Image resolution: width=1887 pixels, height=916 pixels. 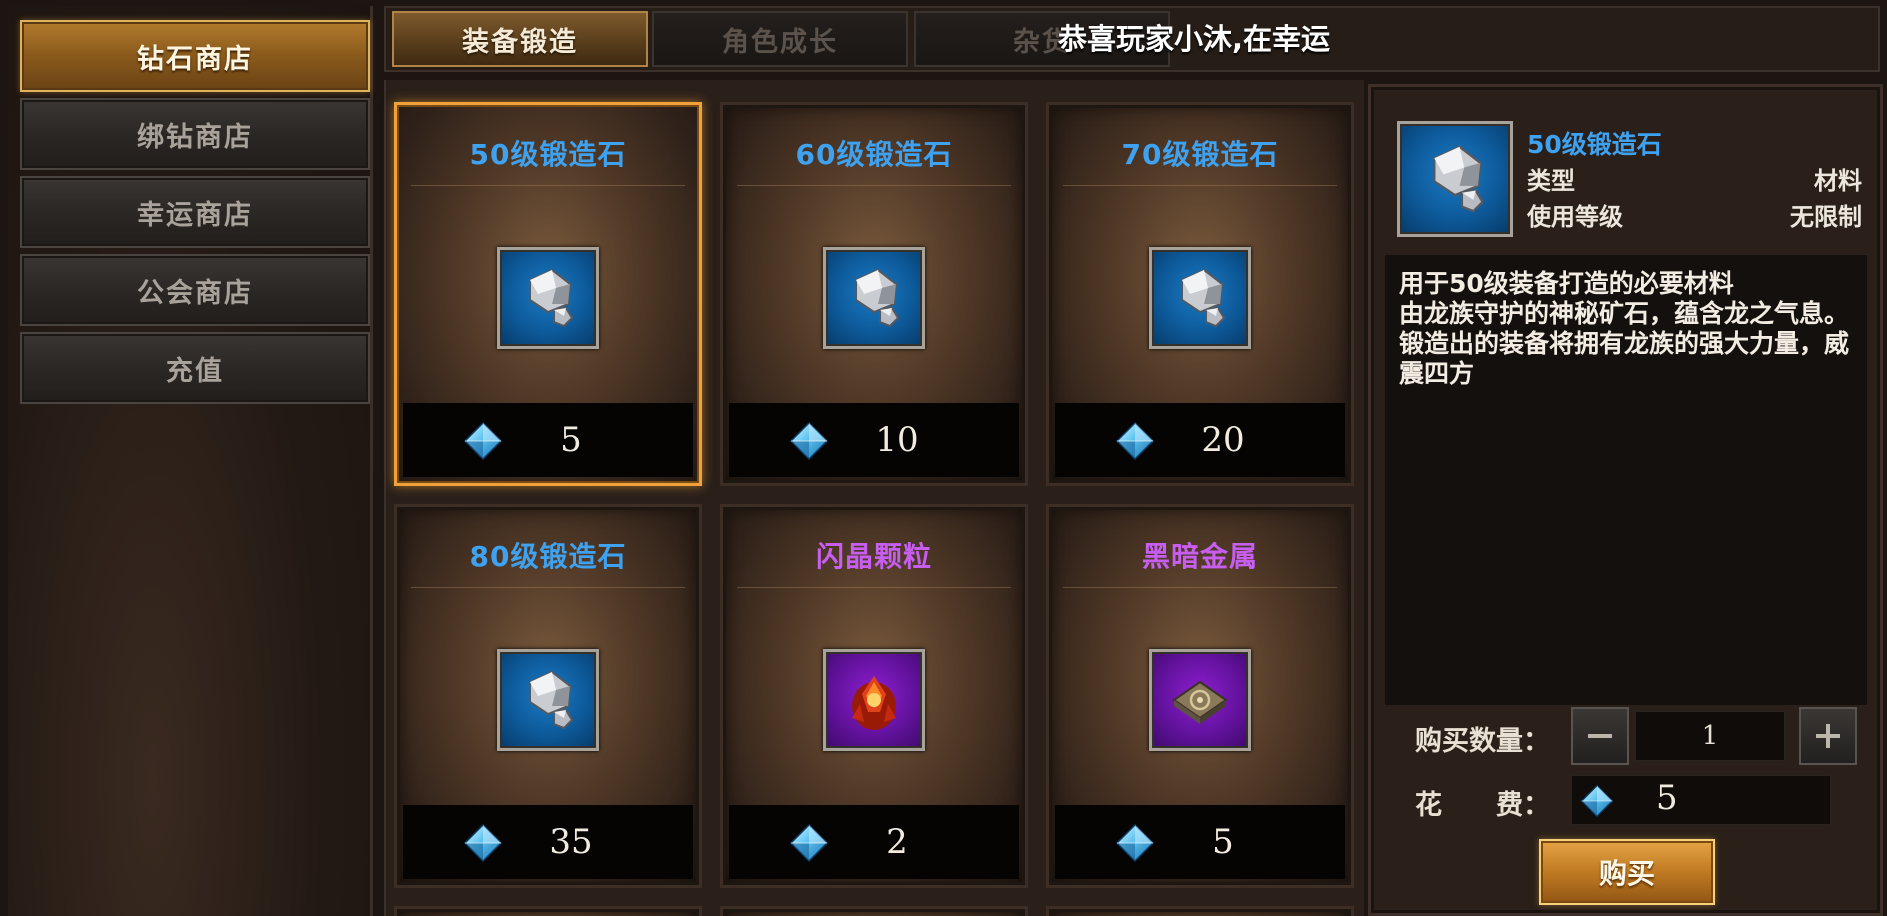 I want to click on announcement-marquee: 恭喜玩家小沐,在幸运, so click(x=1200, y=36).